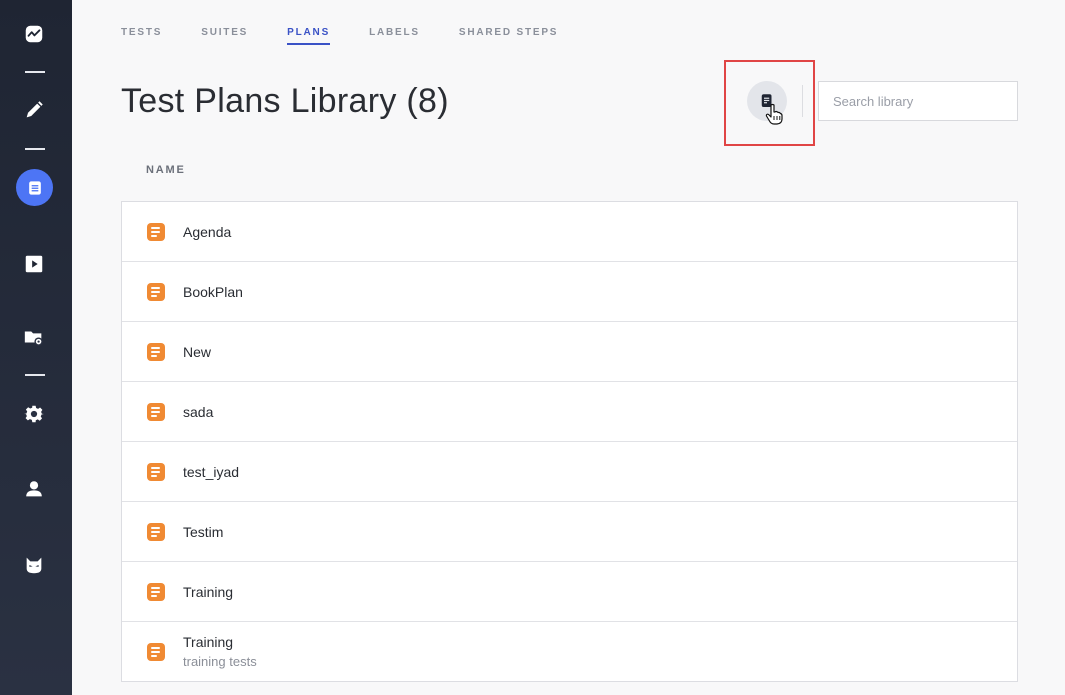 The image size is (1065, 695). Describe the element at coordinates (569, 532) in the screenshot. I see `list-item: Testim` at that location.